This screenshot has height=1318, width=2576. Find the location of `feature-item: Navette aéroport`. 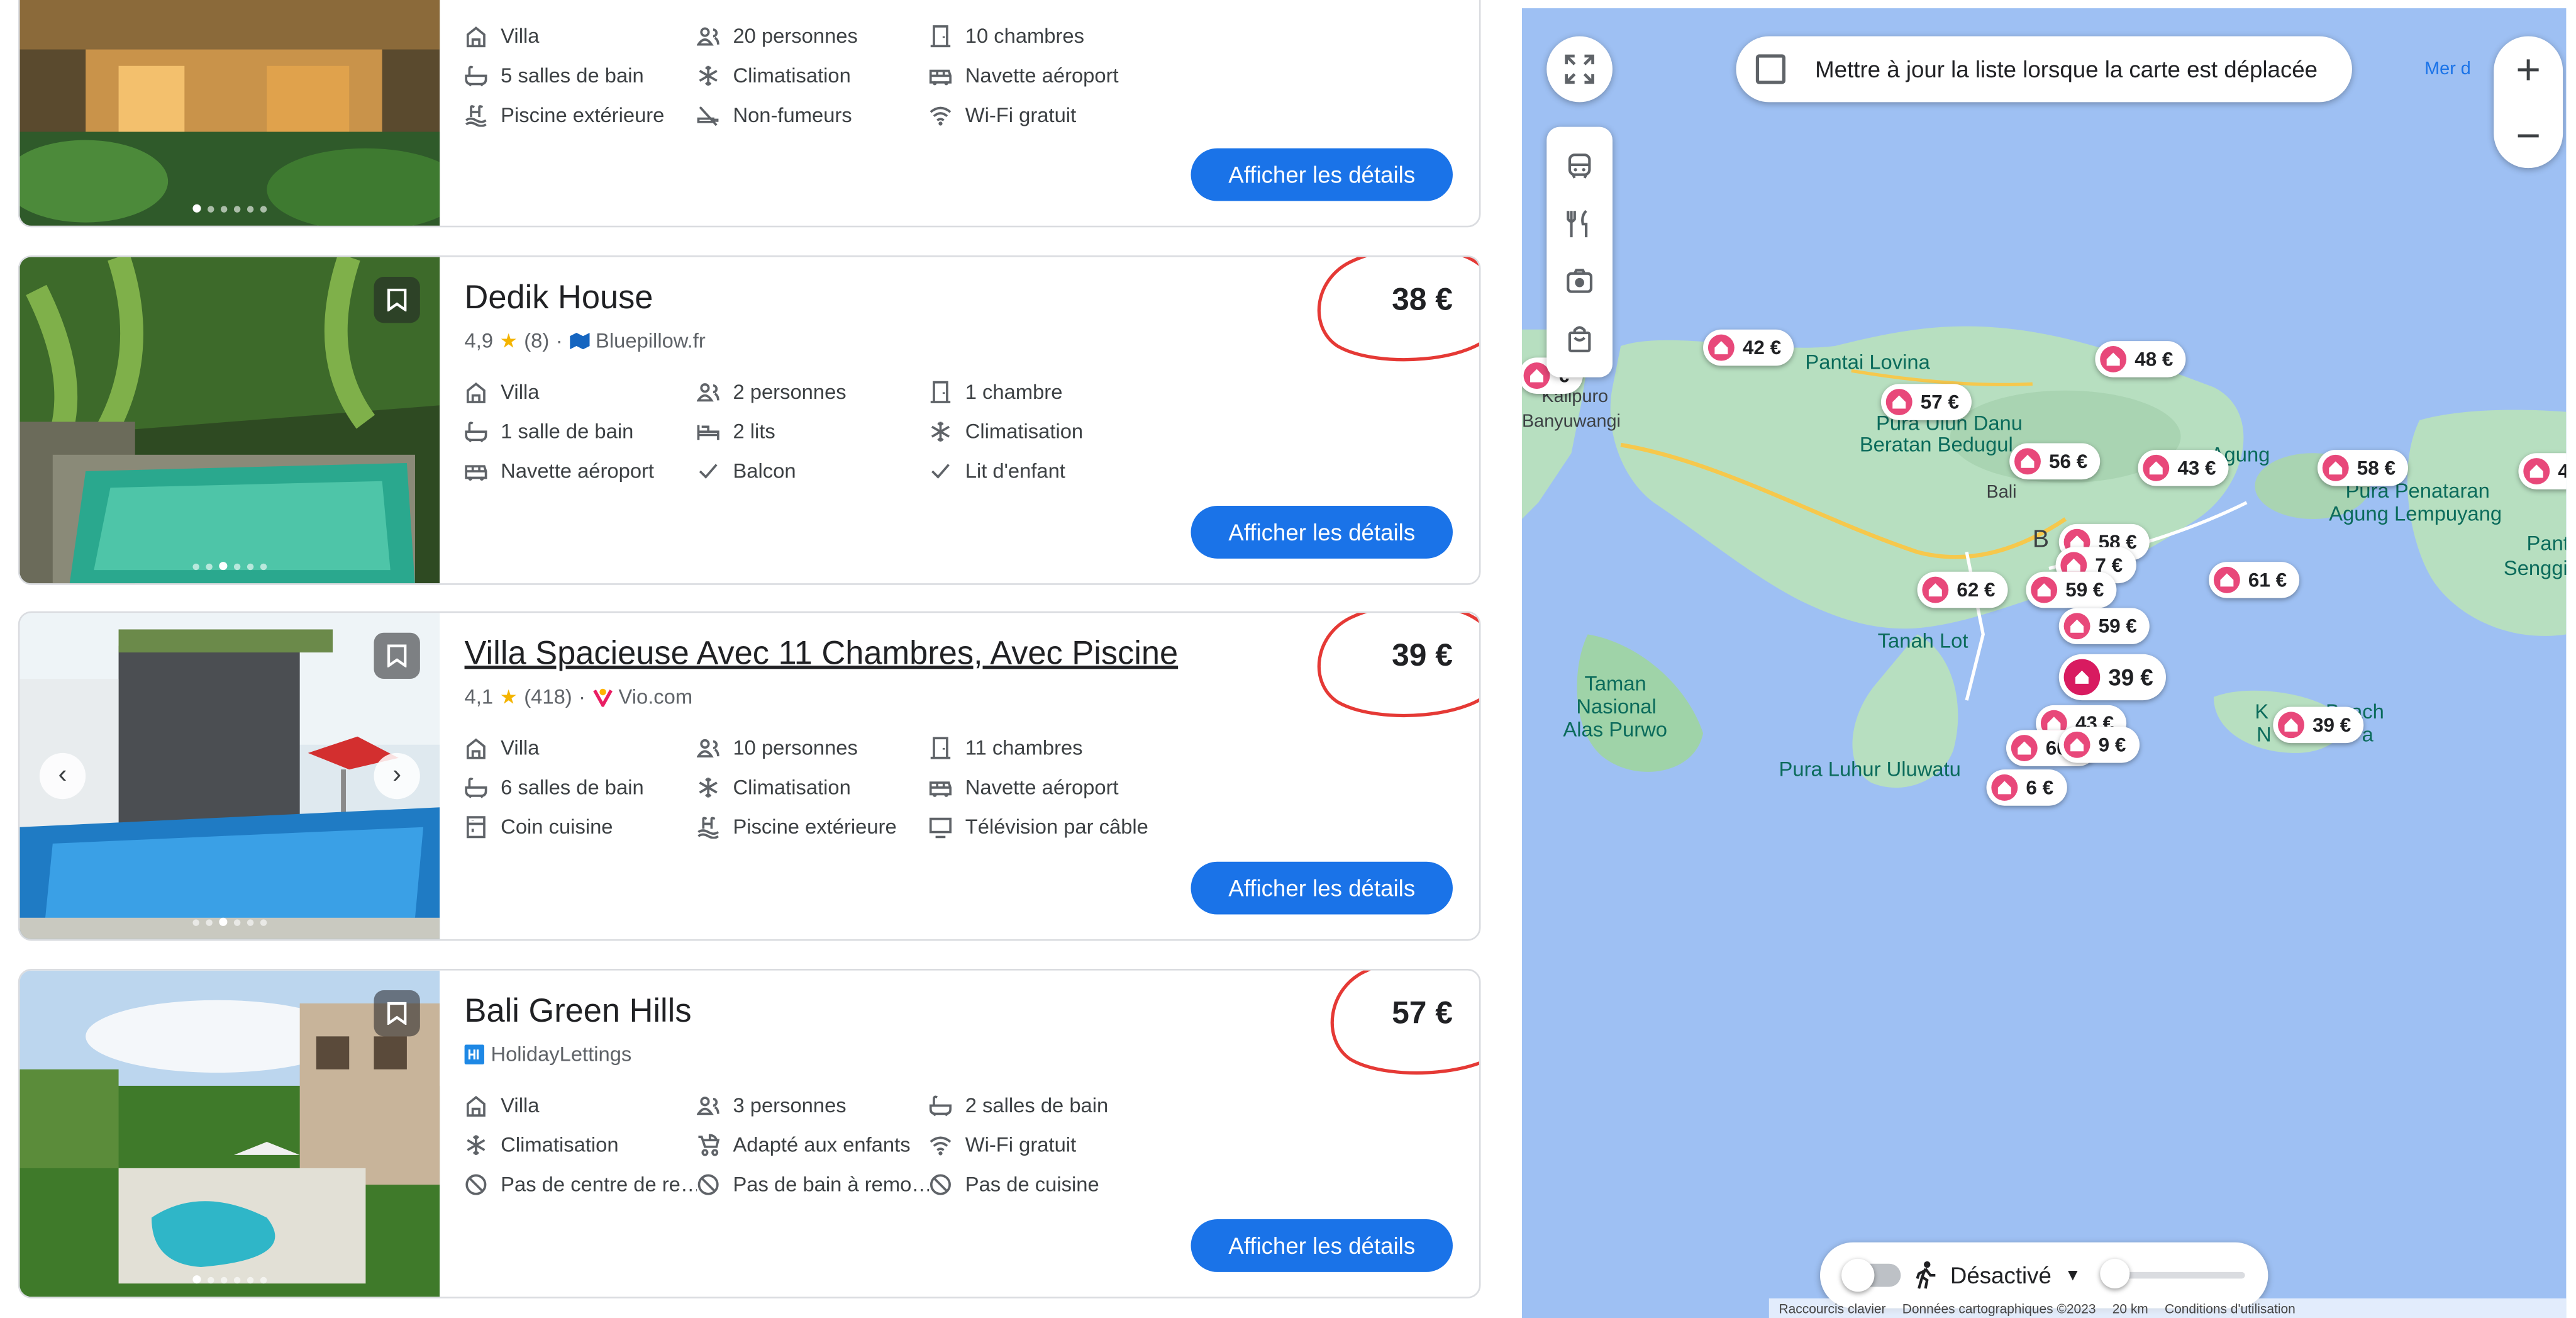

feature-item: Navette aéroport is located at coordinates (1060, 76).